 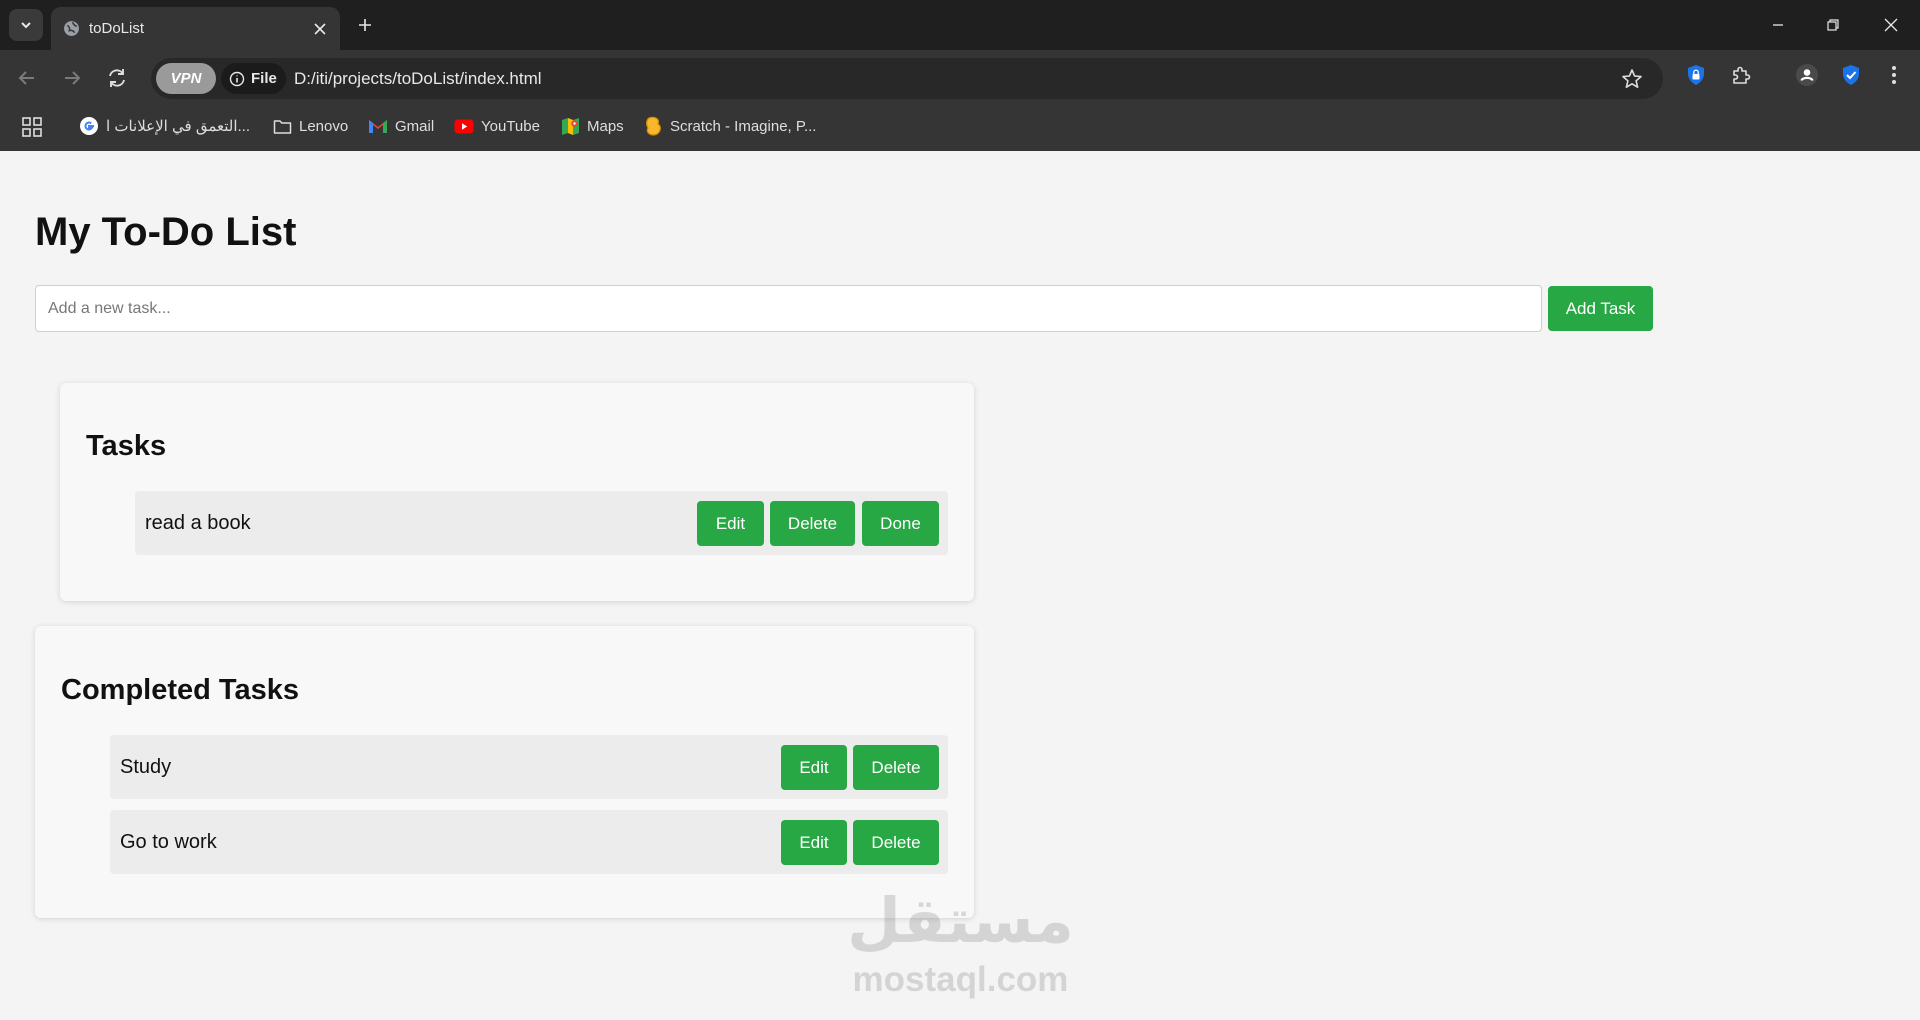 What do you see at coordinates (126, 446) in the screenshot?
I see `tasks-heading: Tasks` at bounding box center [126, 446].